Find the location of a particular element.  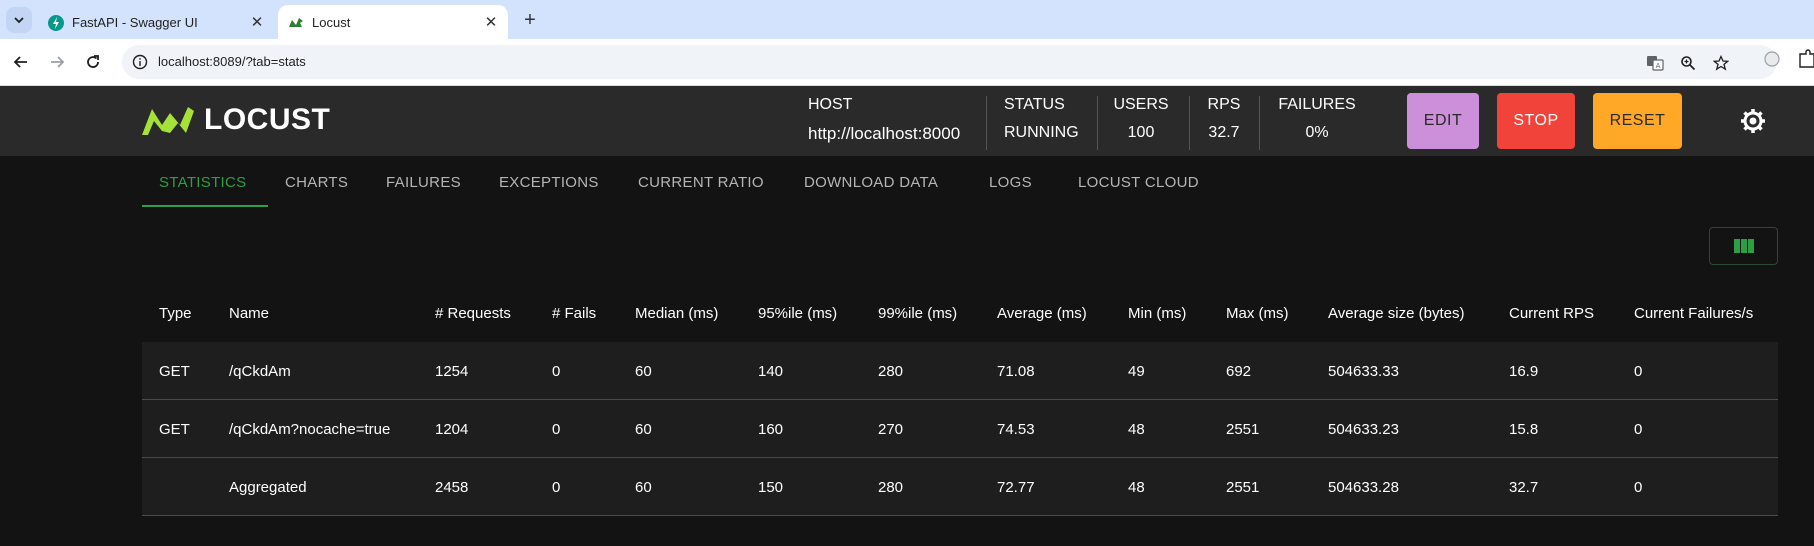

tab-charts: CHARTS is located at coordinates (316, 182).